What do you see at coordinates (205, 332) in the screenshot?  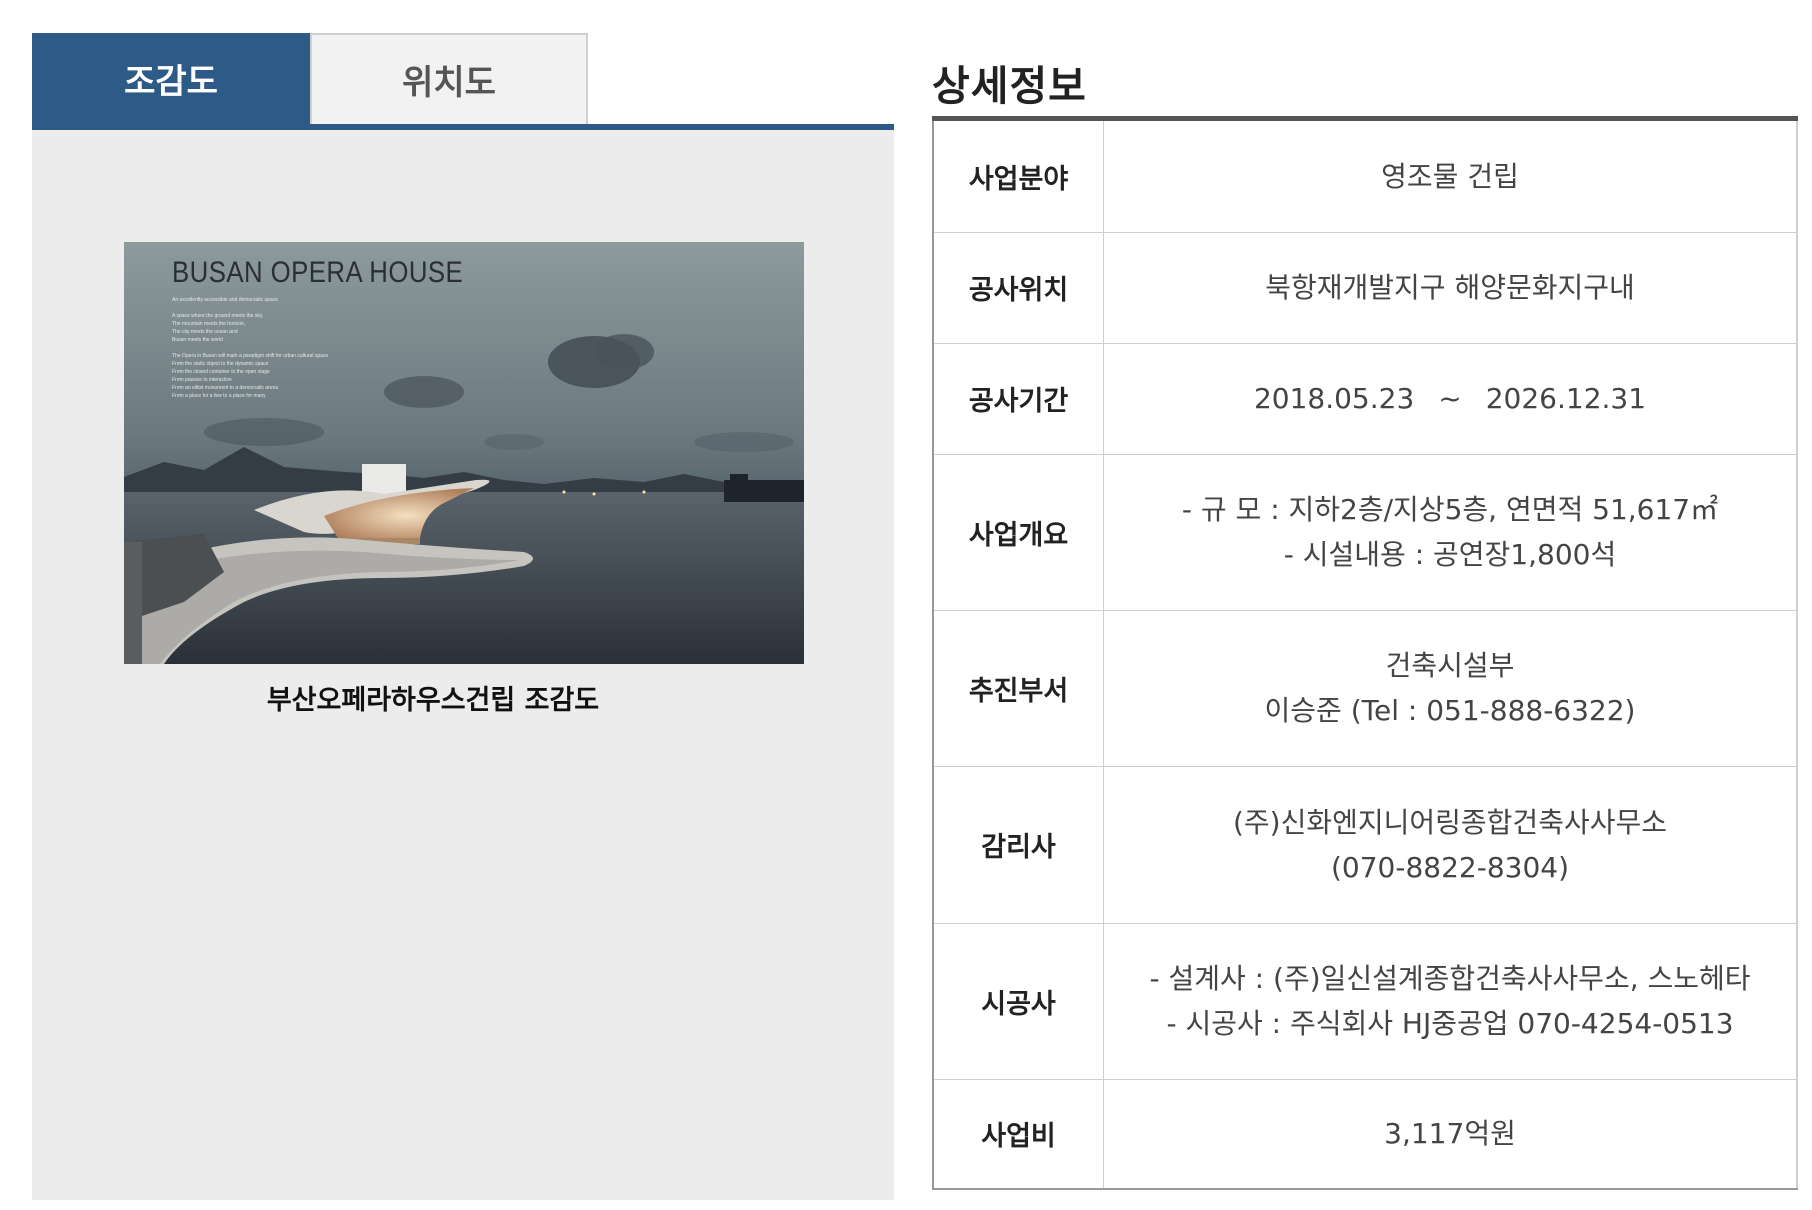 I see `overlay-line: The city meets the ocean and` at bounding box center [205, 332].